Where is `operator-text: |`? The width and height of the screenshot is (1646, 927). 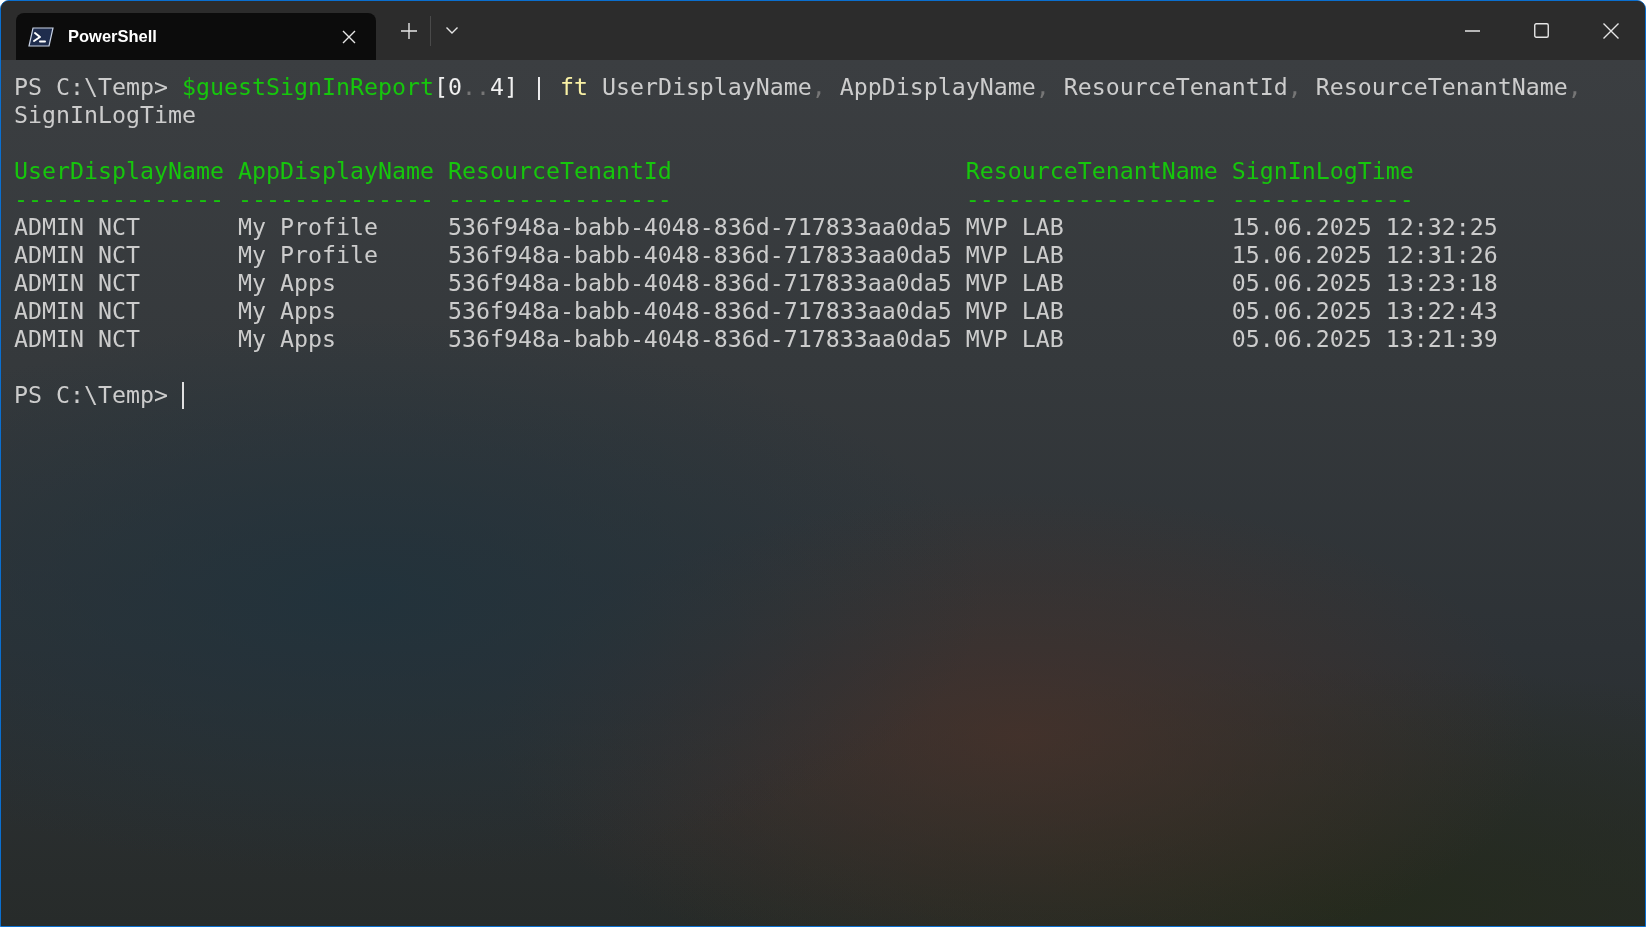
operator-text: | is located at coordinates (538, 87).